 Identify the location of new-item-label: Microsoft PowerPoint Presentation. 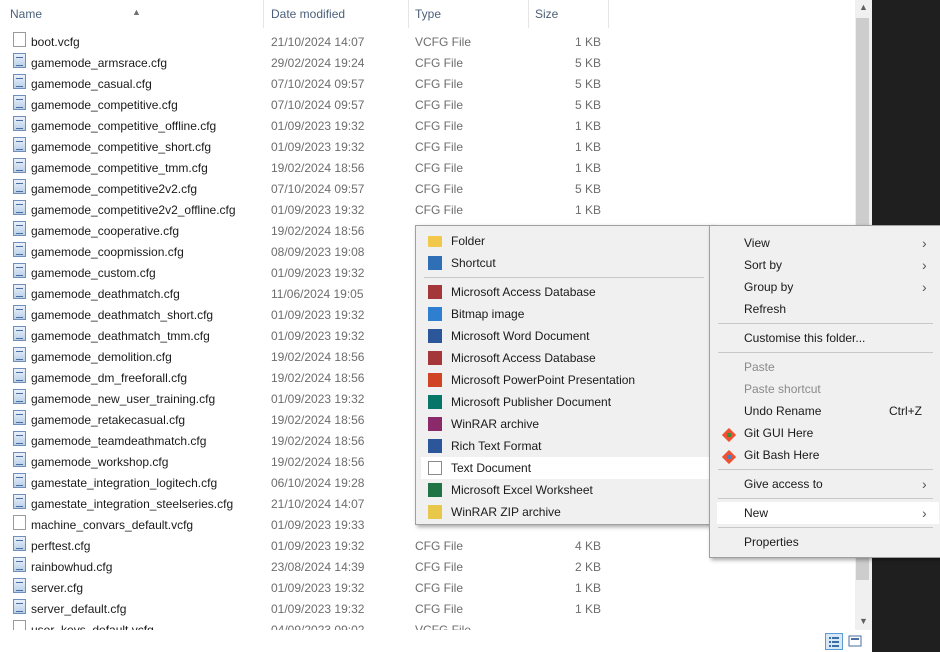
(543, 380).